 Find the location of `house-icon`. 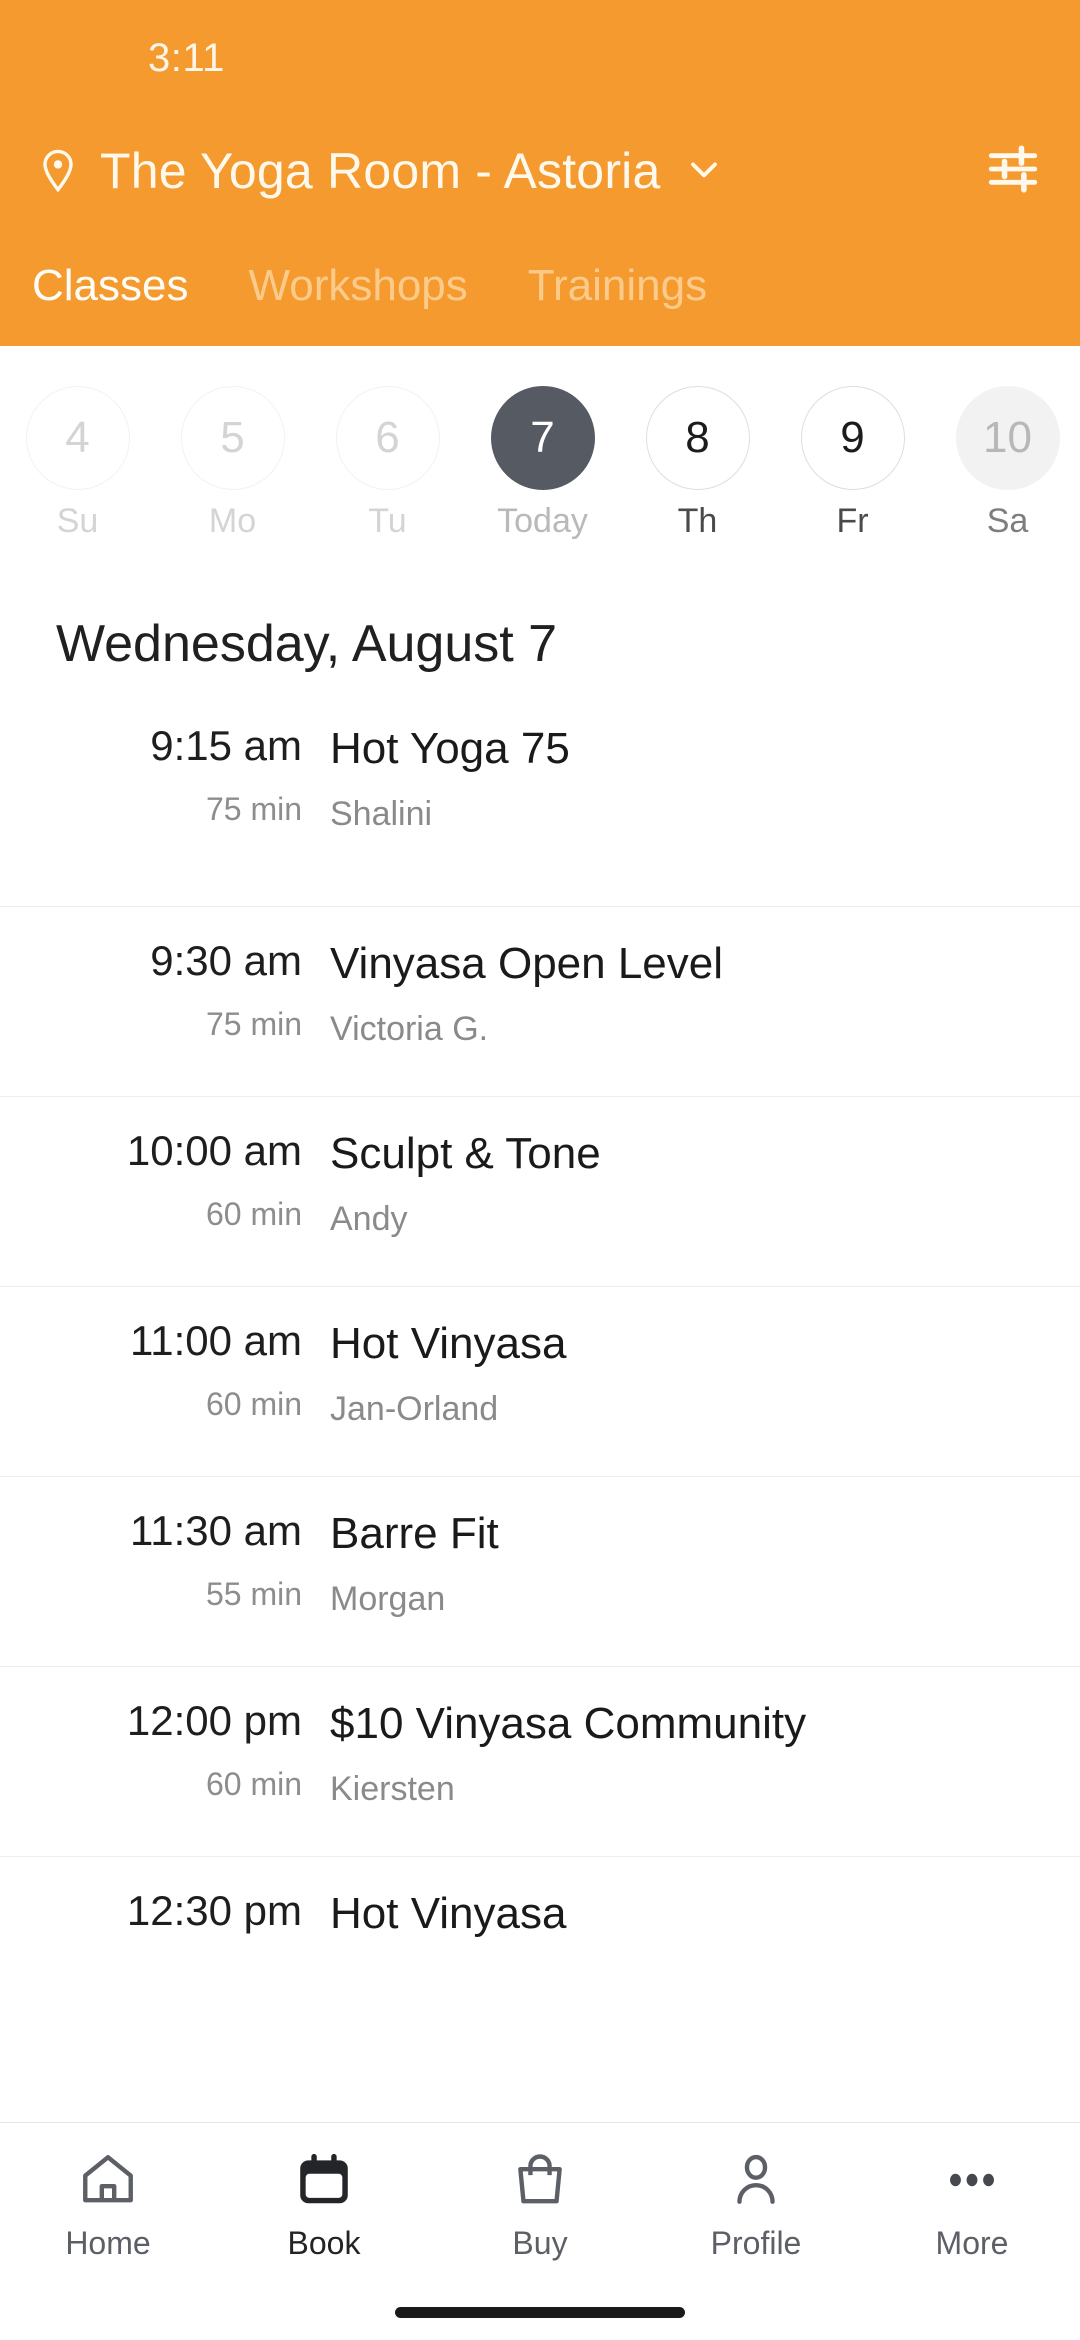

house-icon is located at coordinates (108, 2180).